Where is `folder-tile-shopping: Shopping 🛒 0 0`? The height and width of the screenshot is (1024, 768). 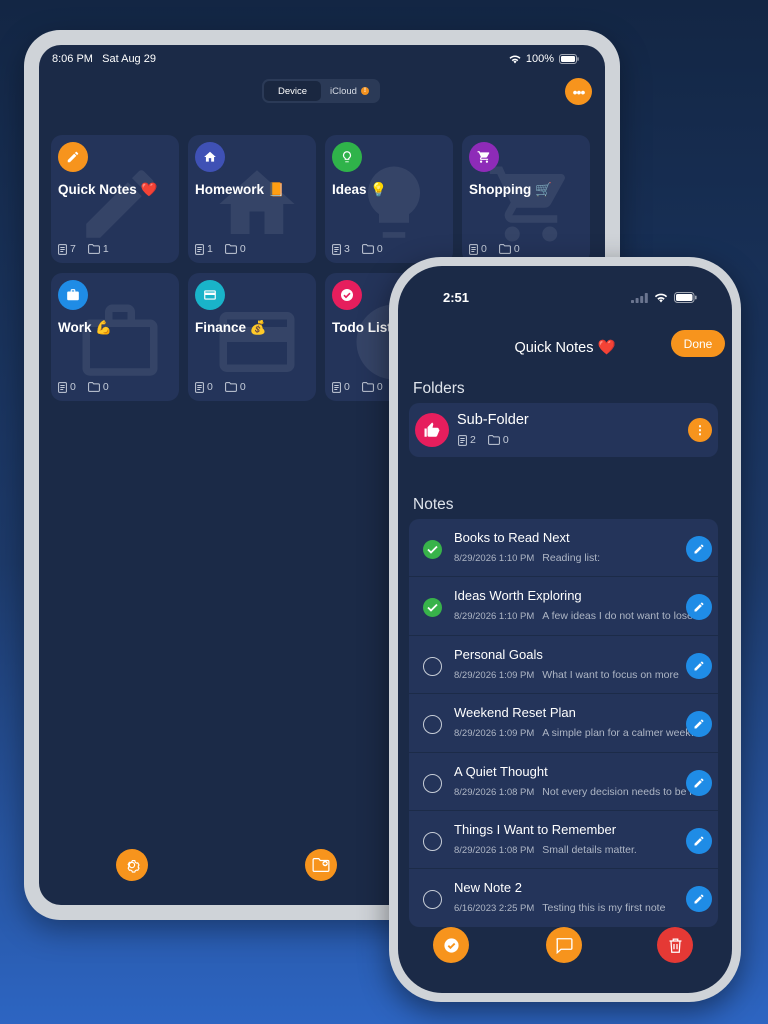 folder-tile-shopping: Shopping 🛒 0 0 is located at coordinates (526, 199).